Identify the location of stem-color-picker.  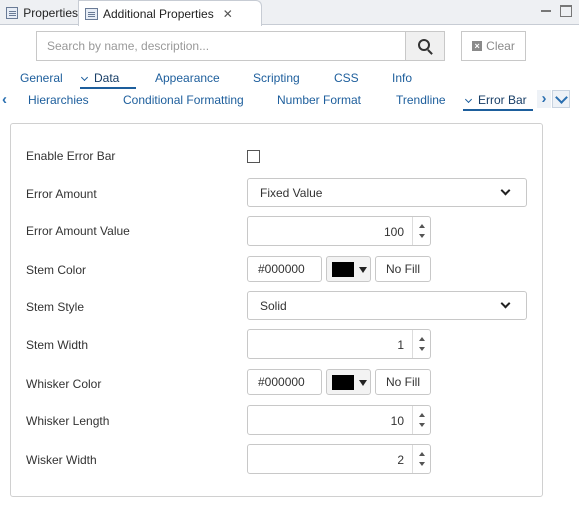
(348, 269).